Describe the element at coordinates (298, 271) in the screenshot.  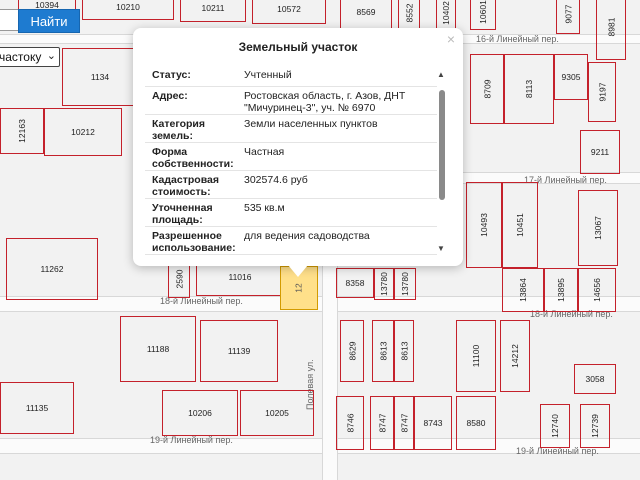
I see `popup-pointer` at that location.